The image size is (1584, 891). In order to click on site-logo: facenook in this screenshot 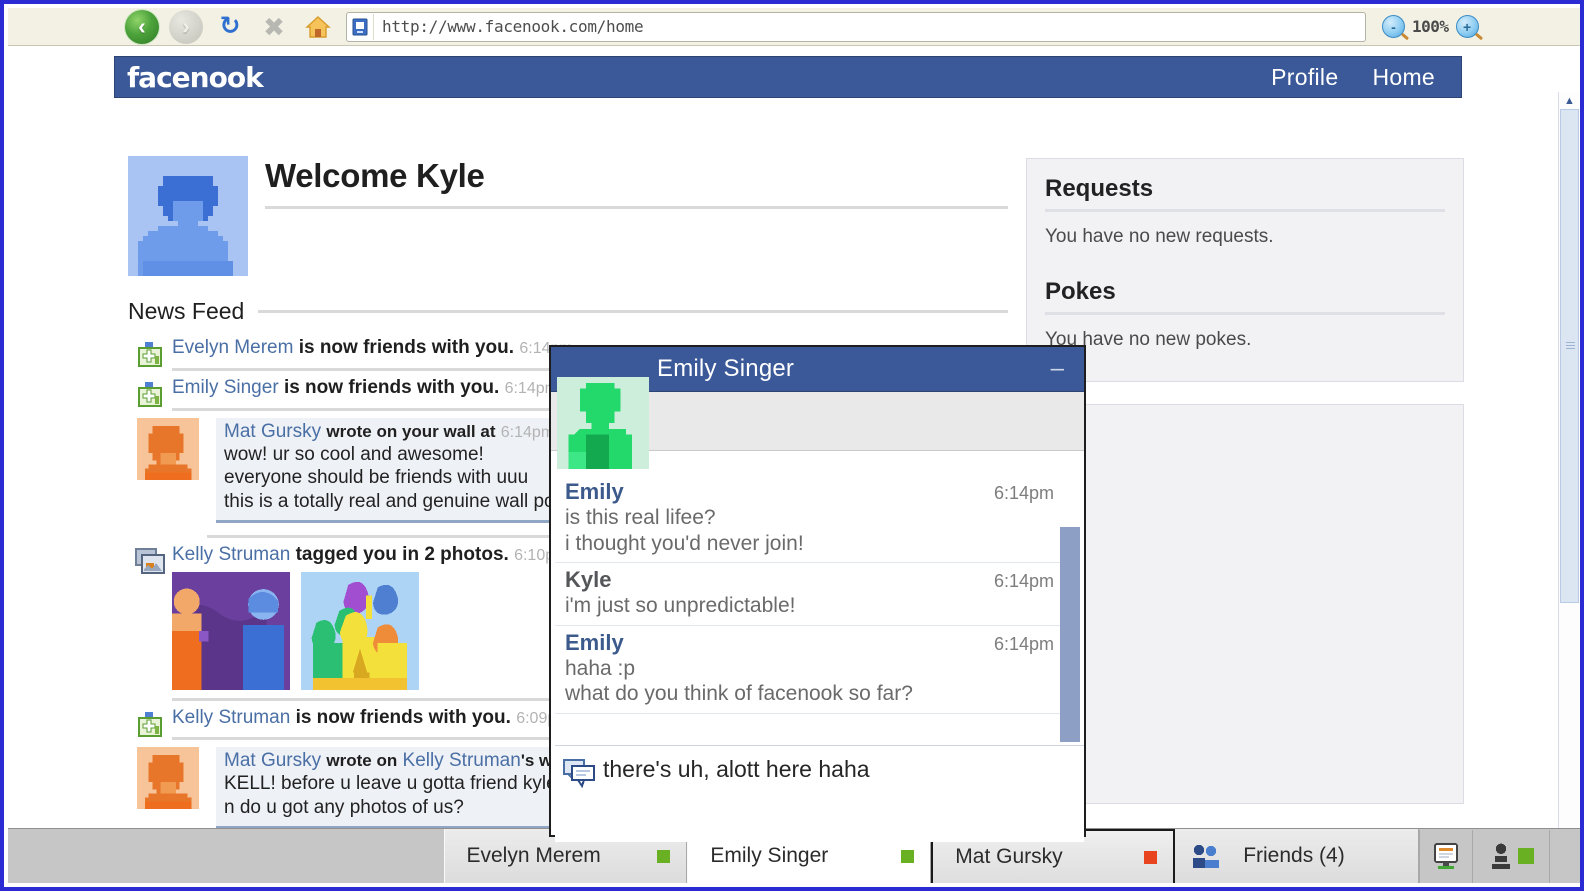, I will do `click(195, 77)`.